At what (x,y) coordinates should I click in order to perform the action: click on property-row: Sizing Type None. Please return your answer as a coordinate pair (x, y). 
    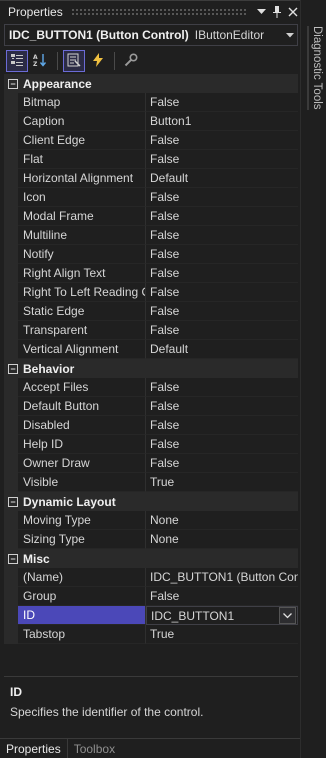
    Looking at the image, I should click on (151, 539).